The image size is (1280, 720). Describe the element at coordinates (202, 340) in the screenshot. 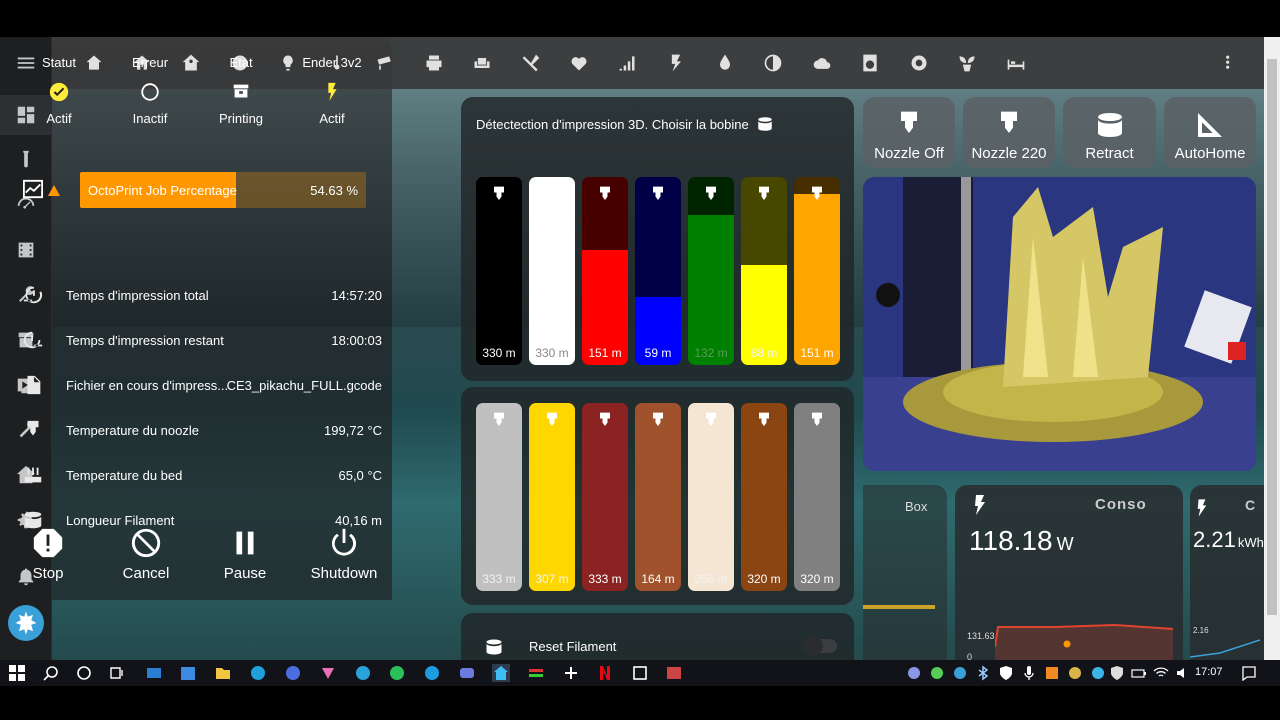

I see `row-remaining-time: Temps d'impression restant 18:00:03` at that location.